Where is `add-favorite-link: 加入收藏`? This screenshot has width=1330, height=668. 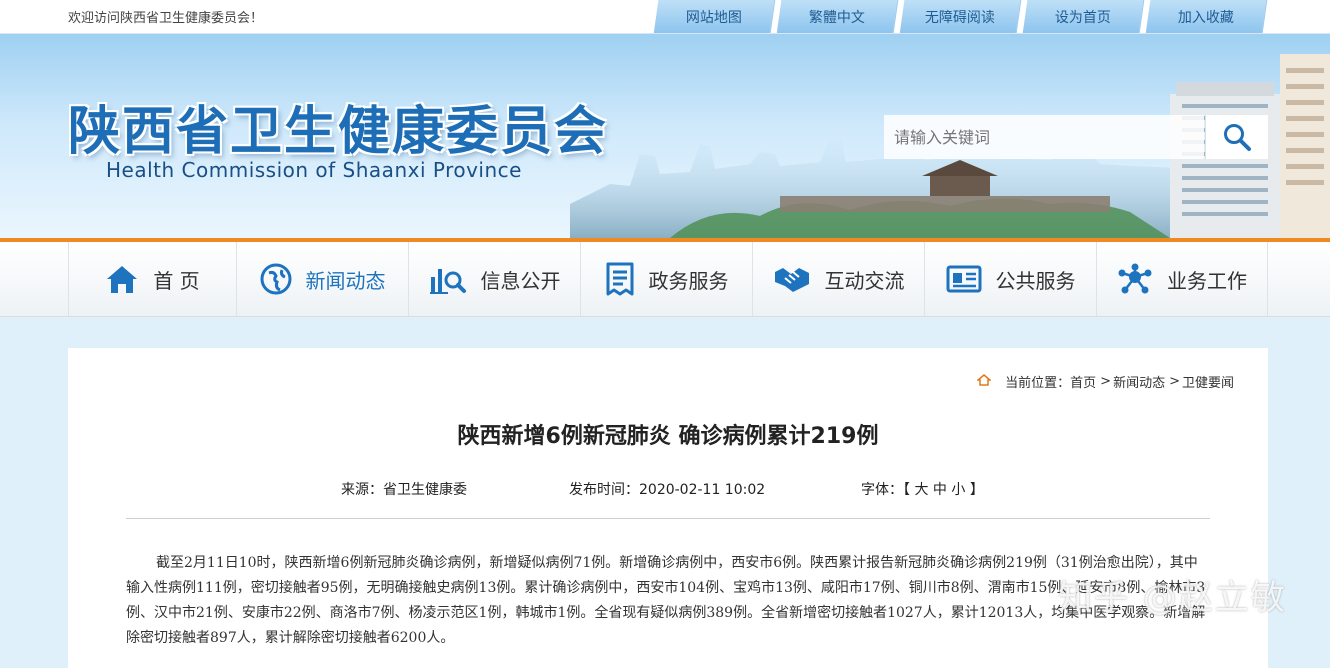 add-favorite-link: 加入收藏 is located at coordinates (1206, 16).